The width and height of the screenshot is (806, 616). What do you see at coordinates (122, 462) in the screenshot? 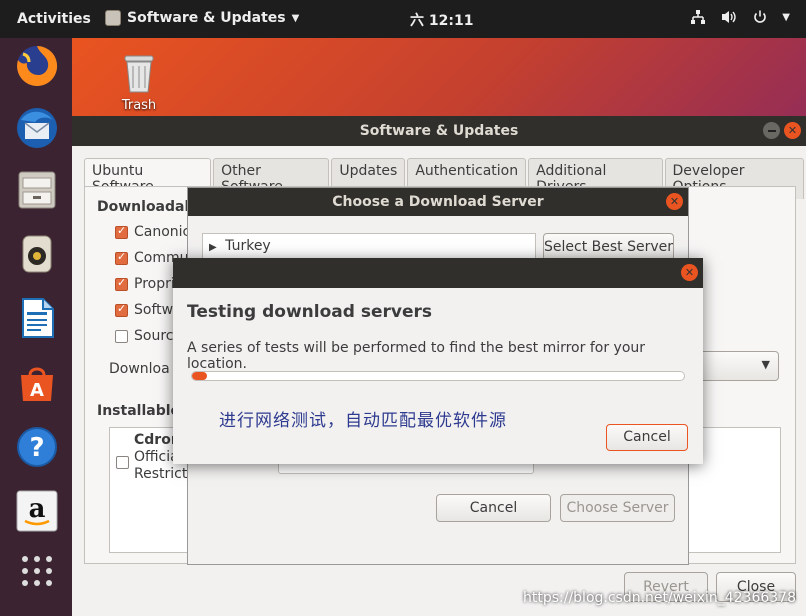
I see `cdrom-checkbox` at bounding box center [122, 462].